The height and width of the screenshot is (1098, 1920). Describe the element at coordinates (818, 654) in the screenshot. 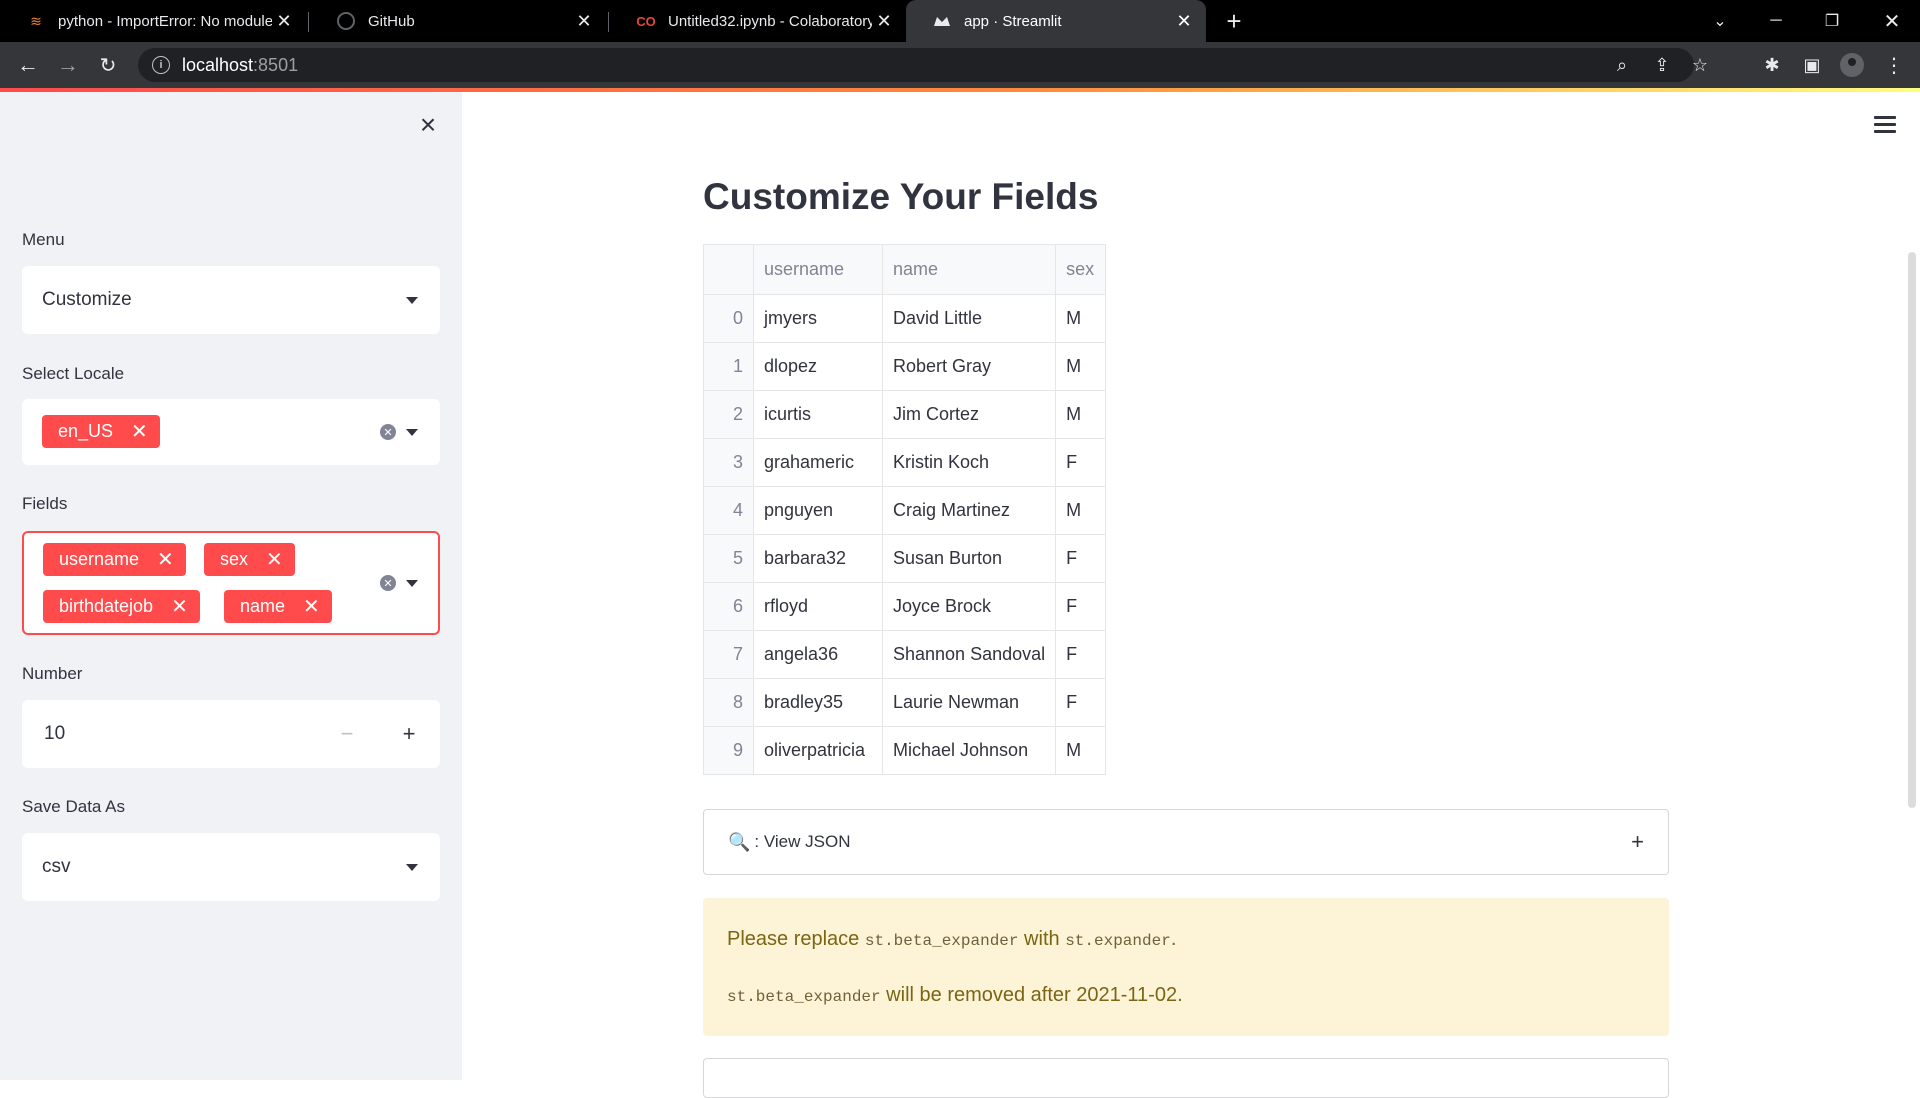

I see `table-cell: angela36` at that location.